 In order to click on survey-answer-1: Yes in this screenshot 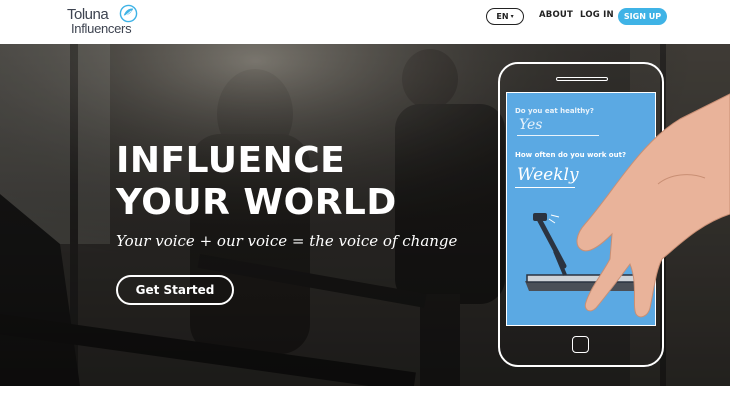, I will do `click(531, 125)`.